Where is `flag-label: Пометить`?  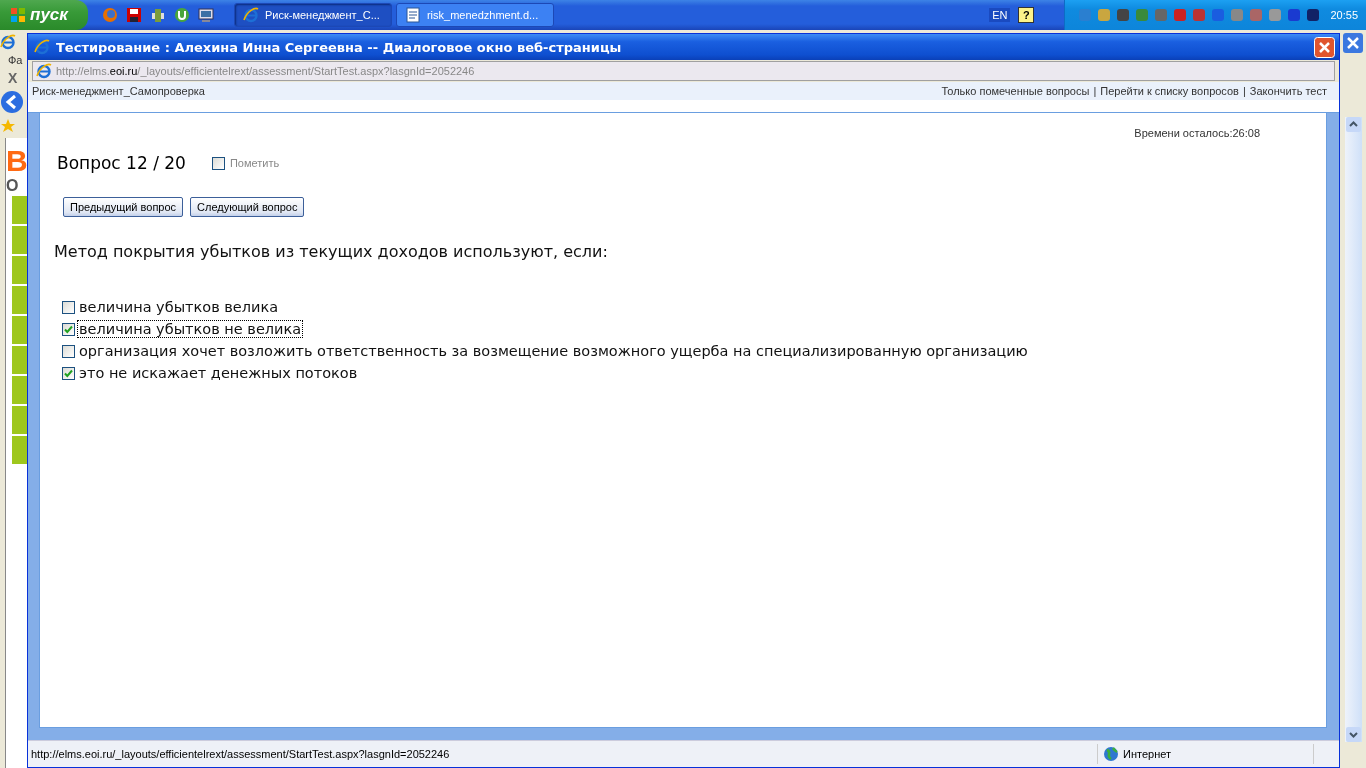
flag-label: Пометить is located at coordinates (254, 163).